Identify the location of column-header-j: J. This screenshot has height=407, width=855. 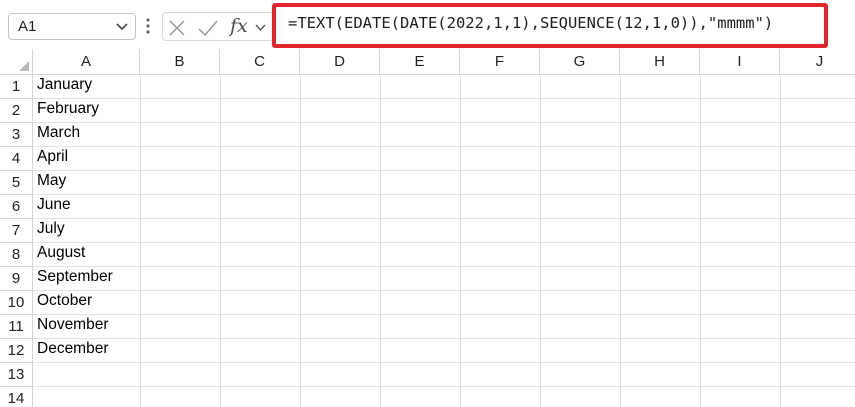
(817, 62).